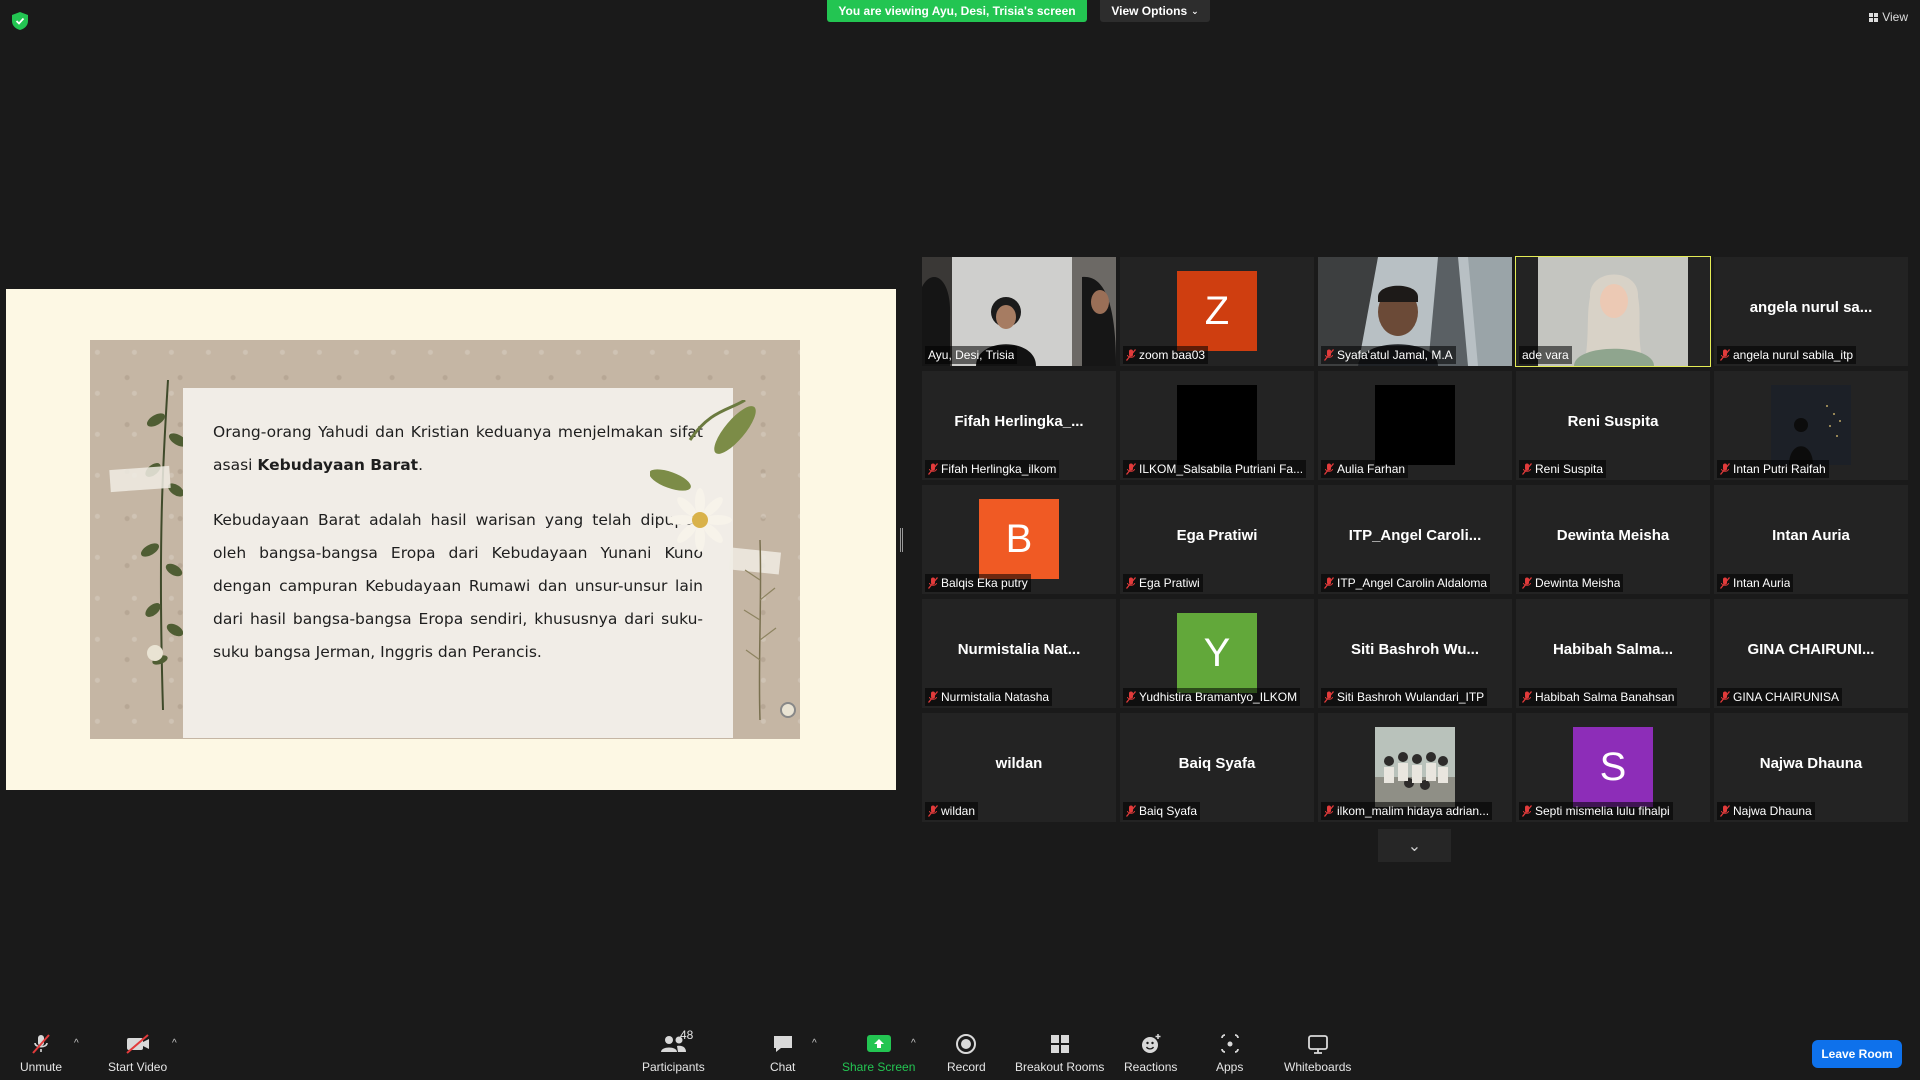 Image resolution: width=1920 pixels, height=1080 pixels. Describe the element at coordinates (966, 1053) in the screenshot. I see `record-button: Record` at that location.